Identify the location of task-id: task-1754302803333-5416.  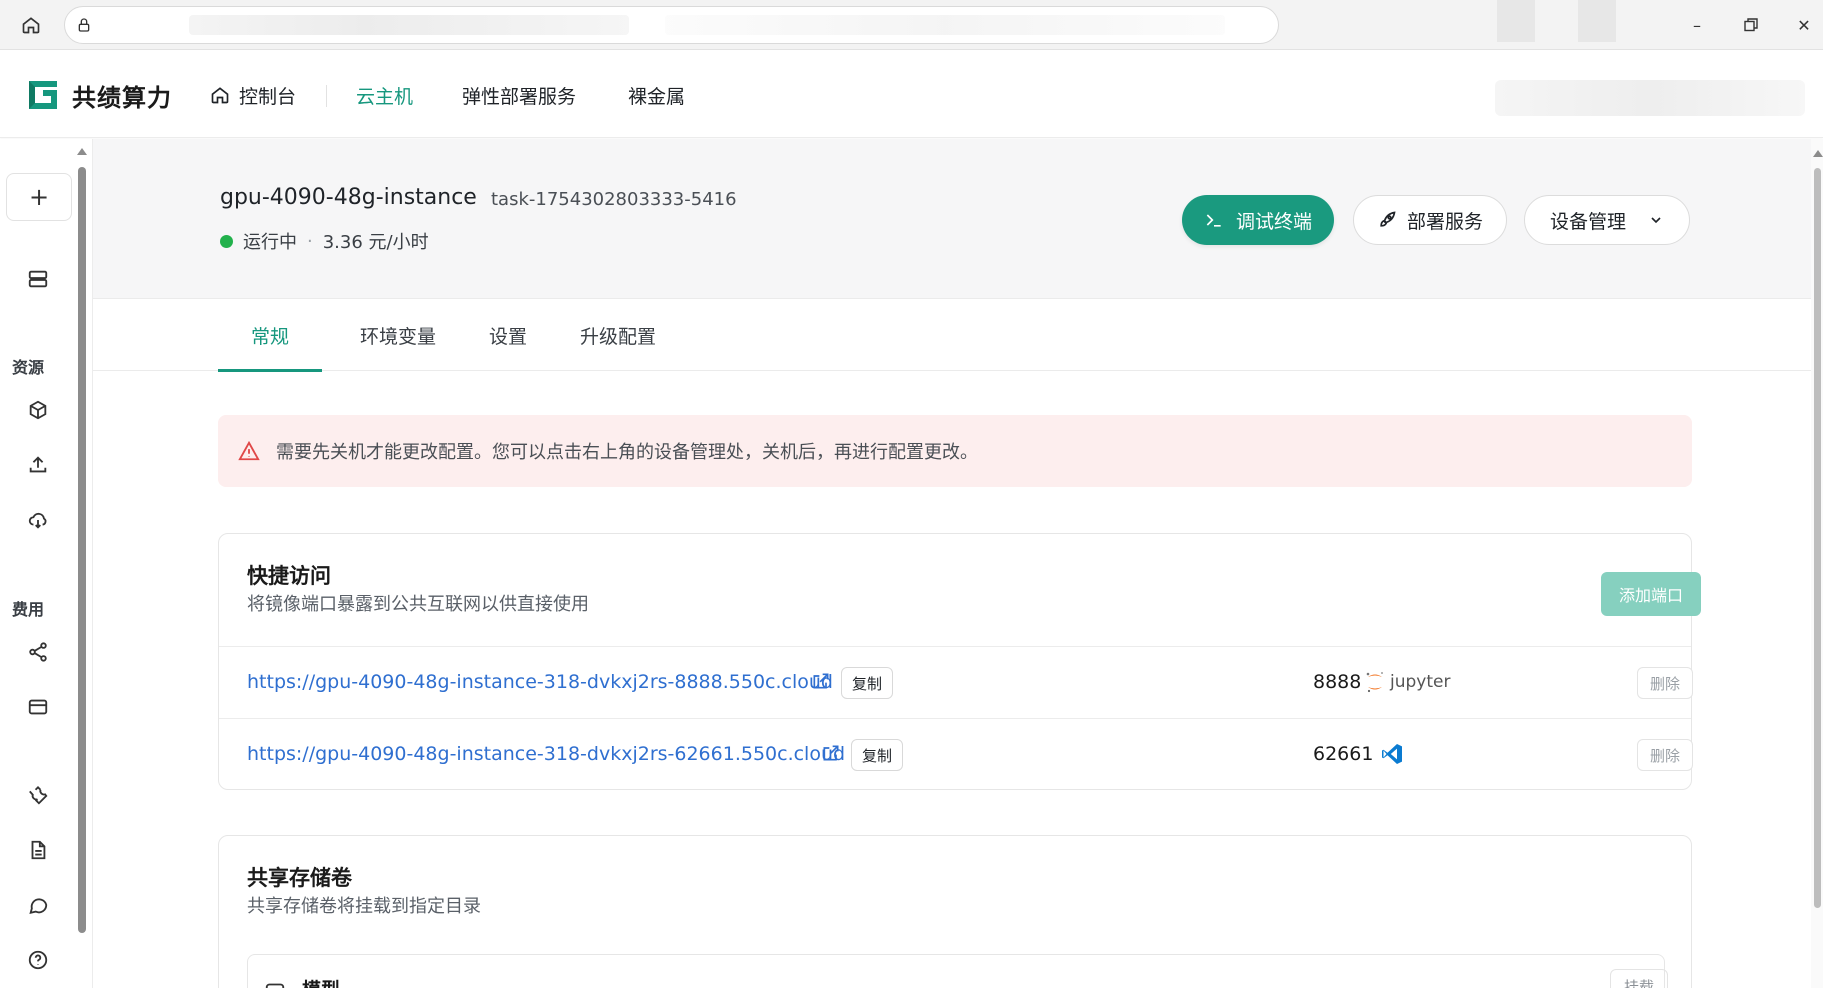
(614, 199).